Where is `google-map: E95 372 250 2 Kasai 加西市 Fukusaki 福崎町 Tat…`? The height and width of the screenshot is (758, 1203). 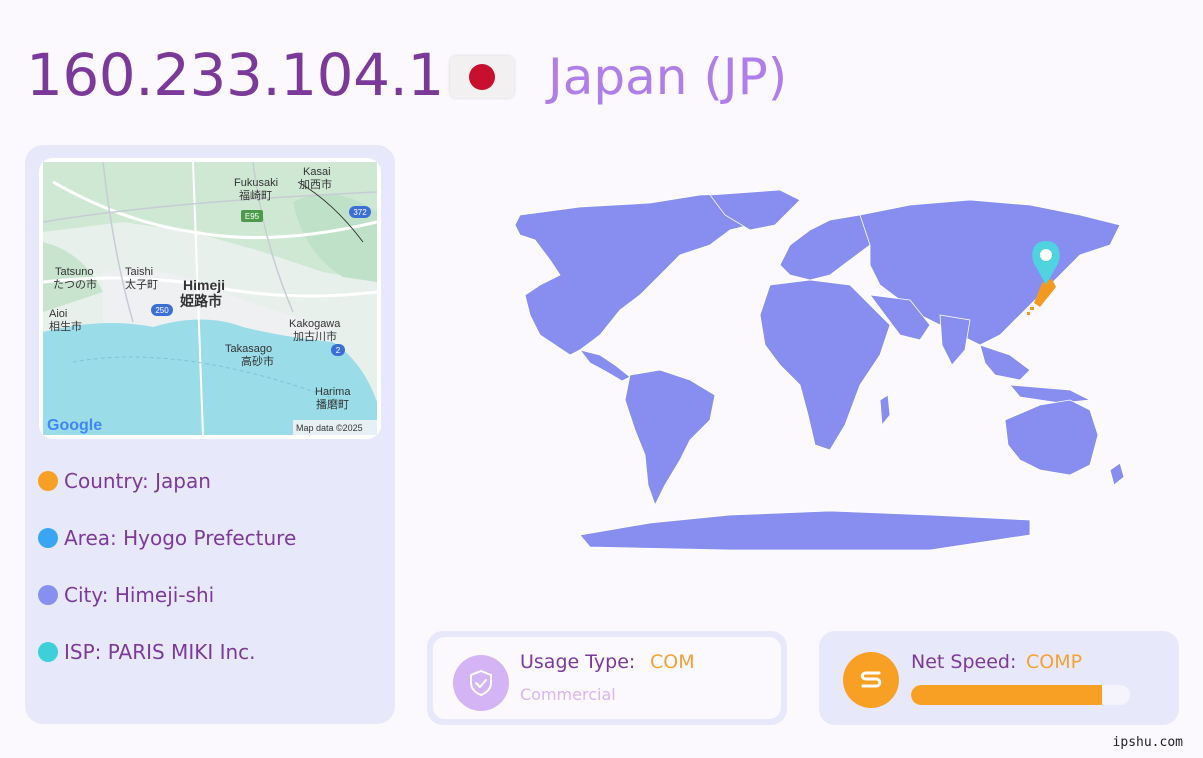
google-map: E95 372 250 2 Kasai 加西市 Fukusaki 福崎町 Tat… is located at coordinates (210, 298).